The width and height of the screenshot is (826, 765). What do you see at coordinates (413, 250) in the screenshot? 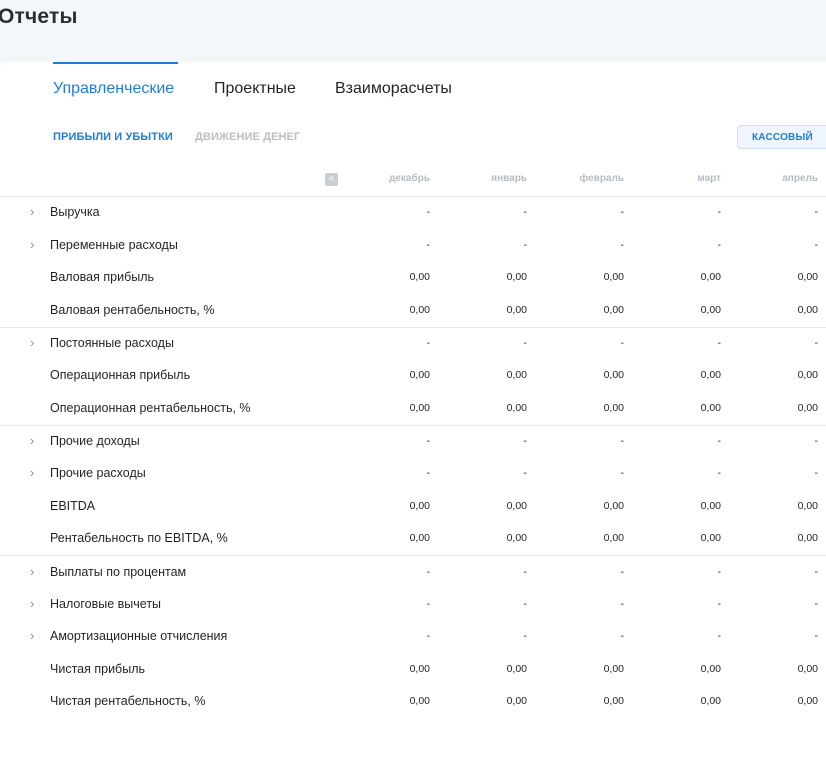
I see `table-row: › Переменные расходы - - - - -` at bounding box center [413, 250].